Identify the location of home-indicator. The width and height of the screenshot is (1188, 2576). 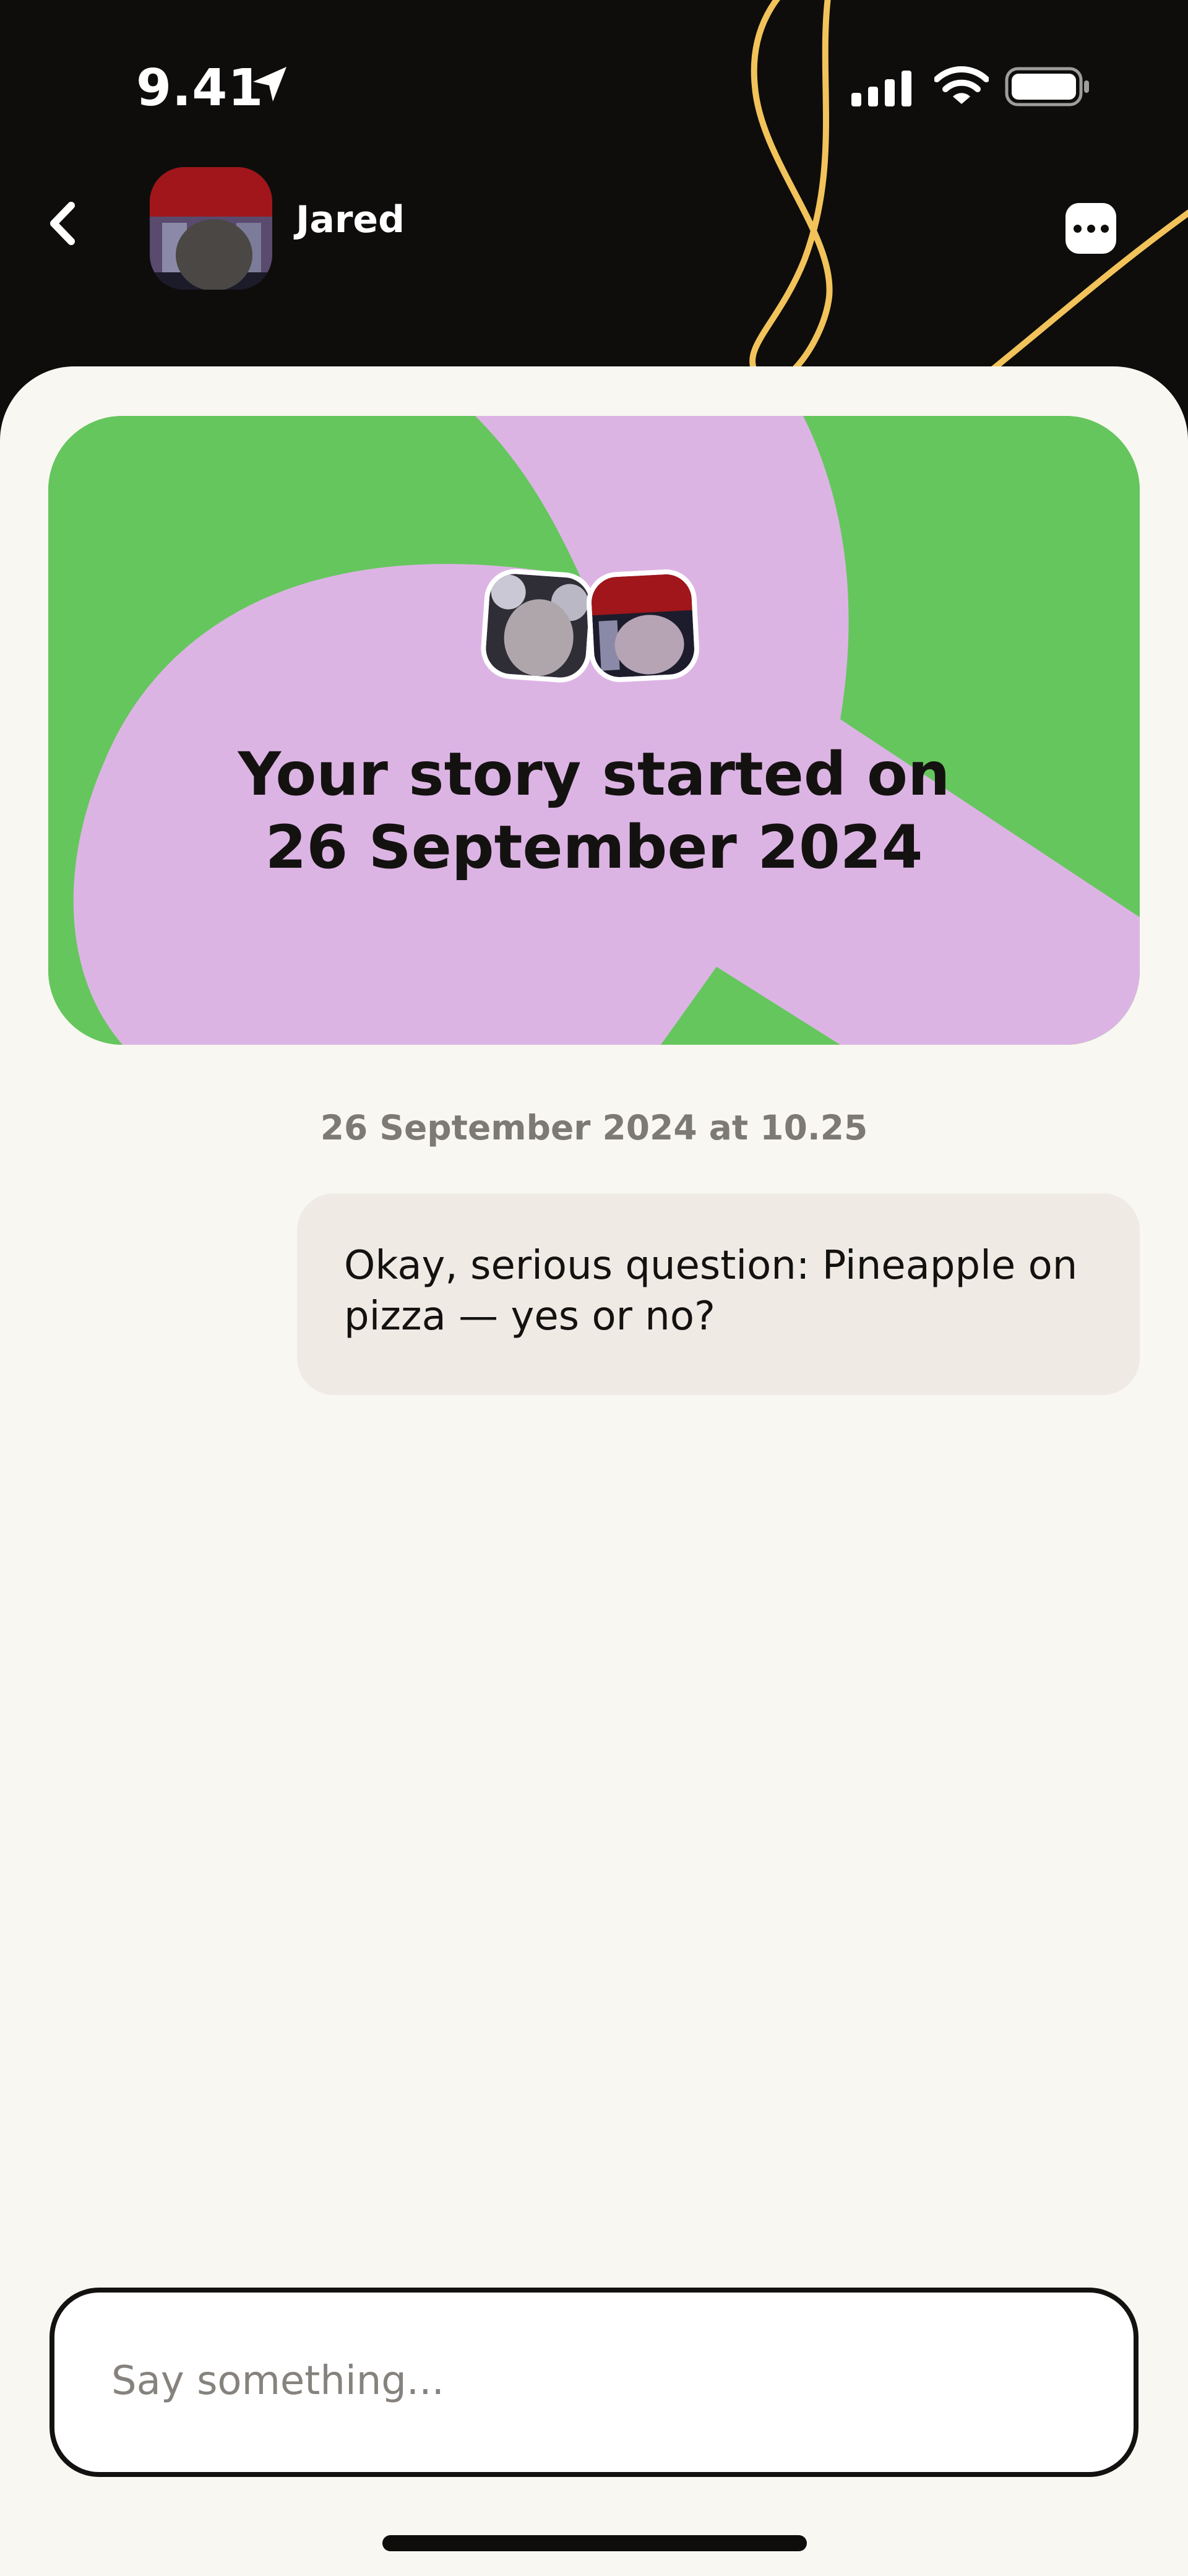
(594, 2543).